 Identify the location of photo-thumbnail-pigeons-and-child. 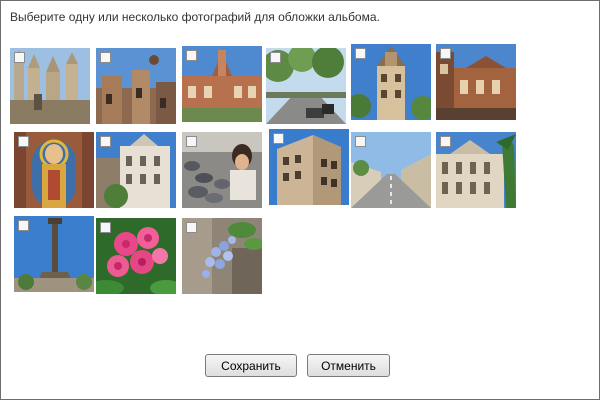
(222, 170).